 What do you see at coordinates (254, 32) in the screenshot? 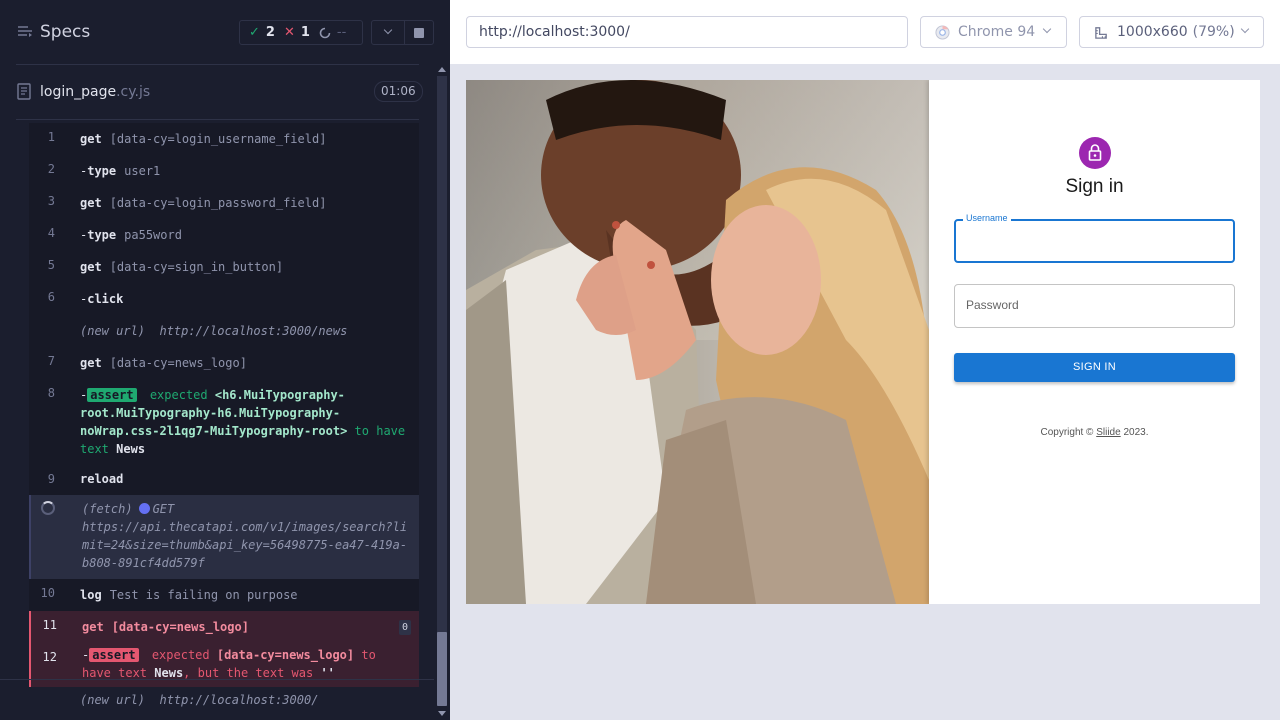
I see `check-icon: ✓` at bounding box center [254, 32].